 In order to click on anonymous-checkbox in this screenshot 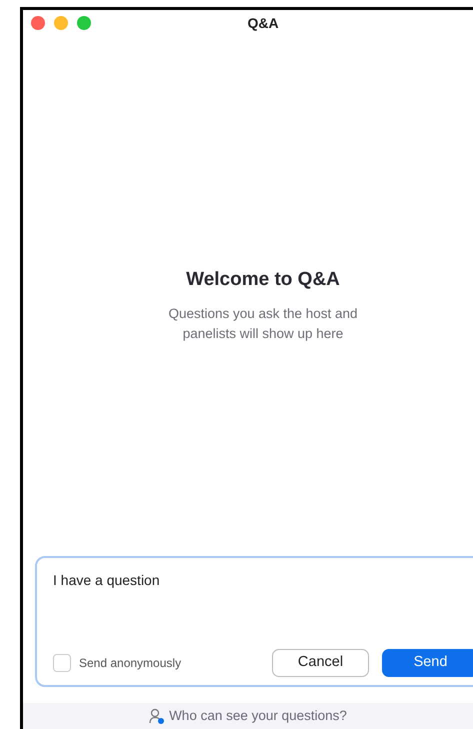, I will do `click(62, 663)`.